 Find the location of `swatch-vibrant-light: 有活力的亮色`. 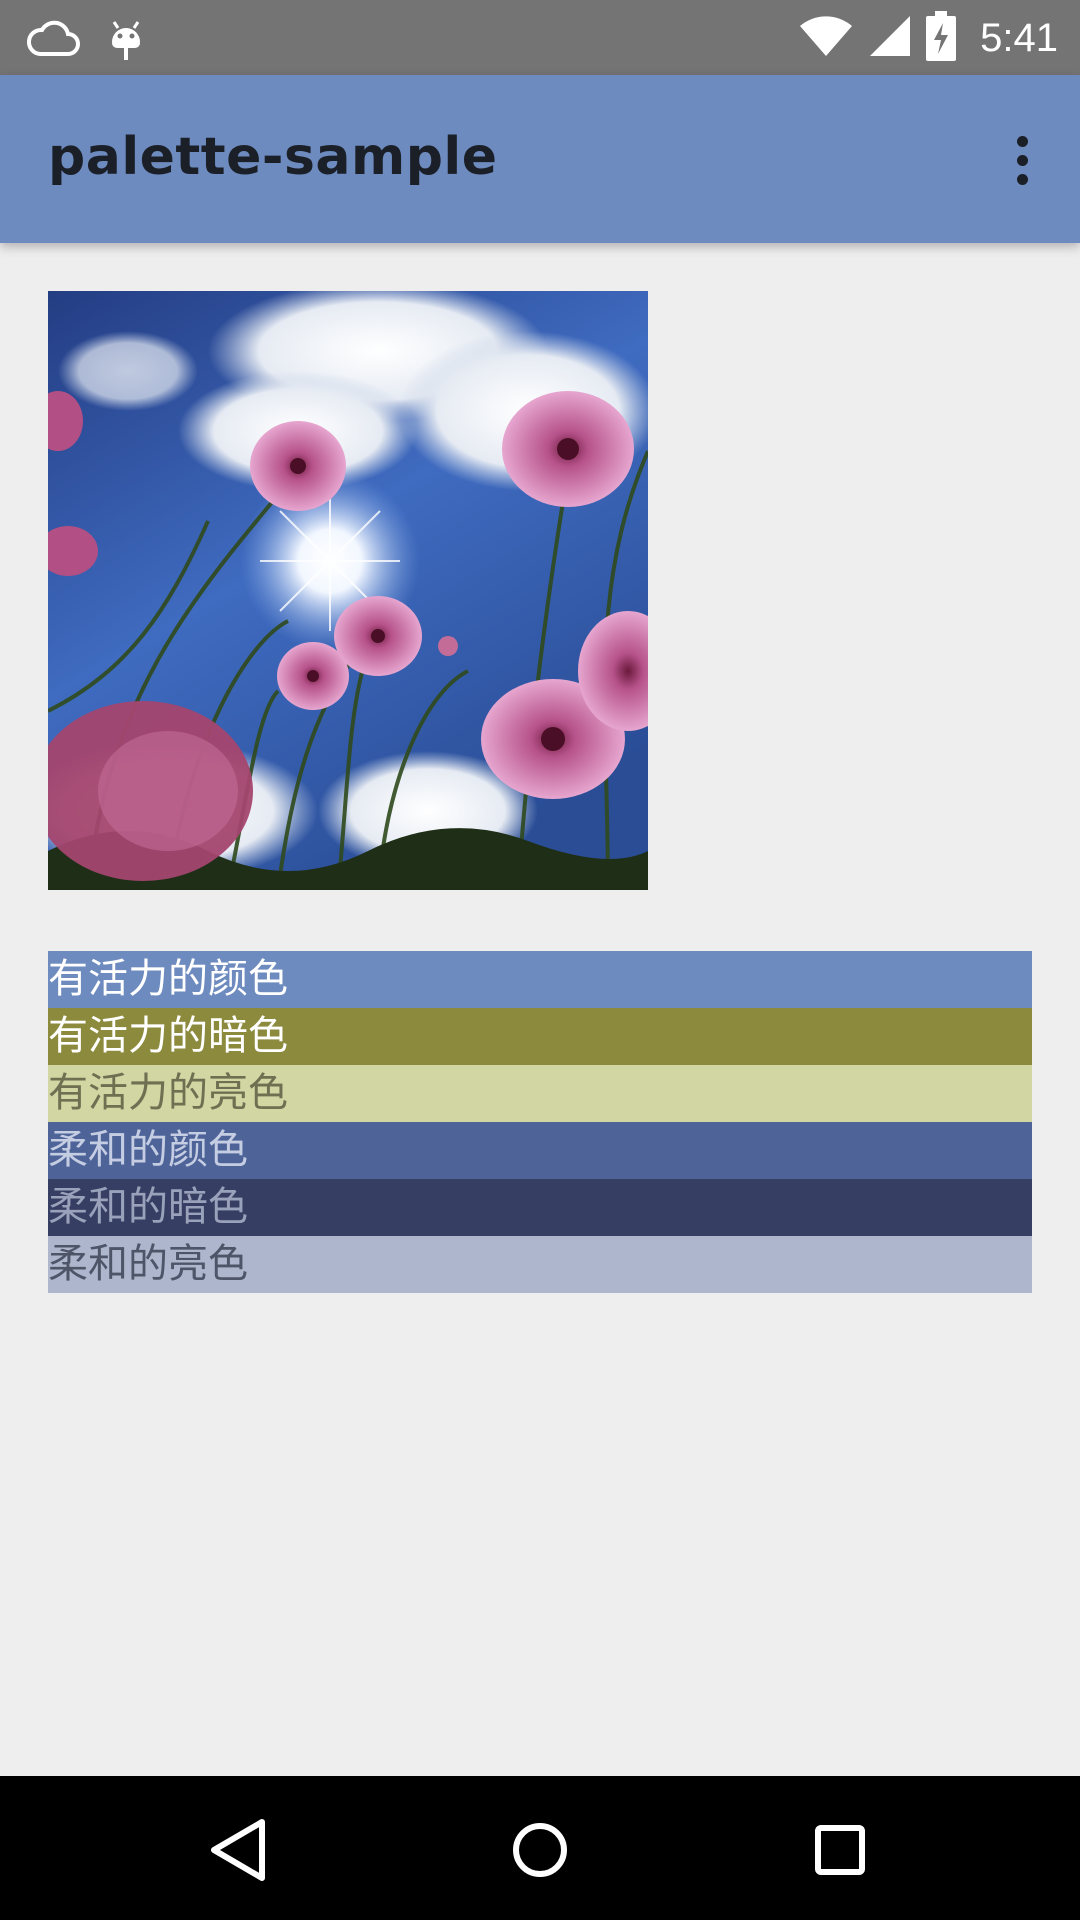

swatch-vibrant-light: 有活力的亮色 is located at coordinates (540, 1093).